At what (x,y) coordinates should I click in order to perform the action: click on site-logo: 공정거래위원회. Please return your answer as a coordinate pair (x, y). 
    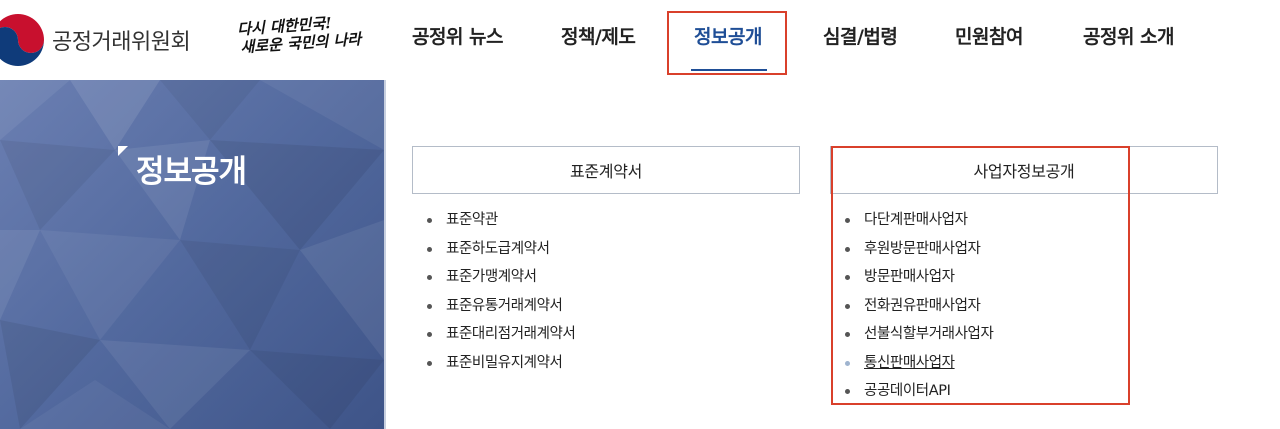
    Looking at the image, I should click on (95, 40).